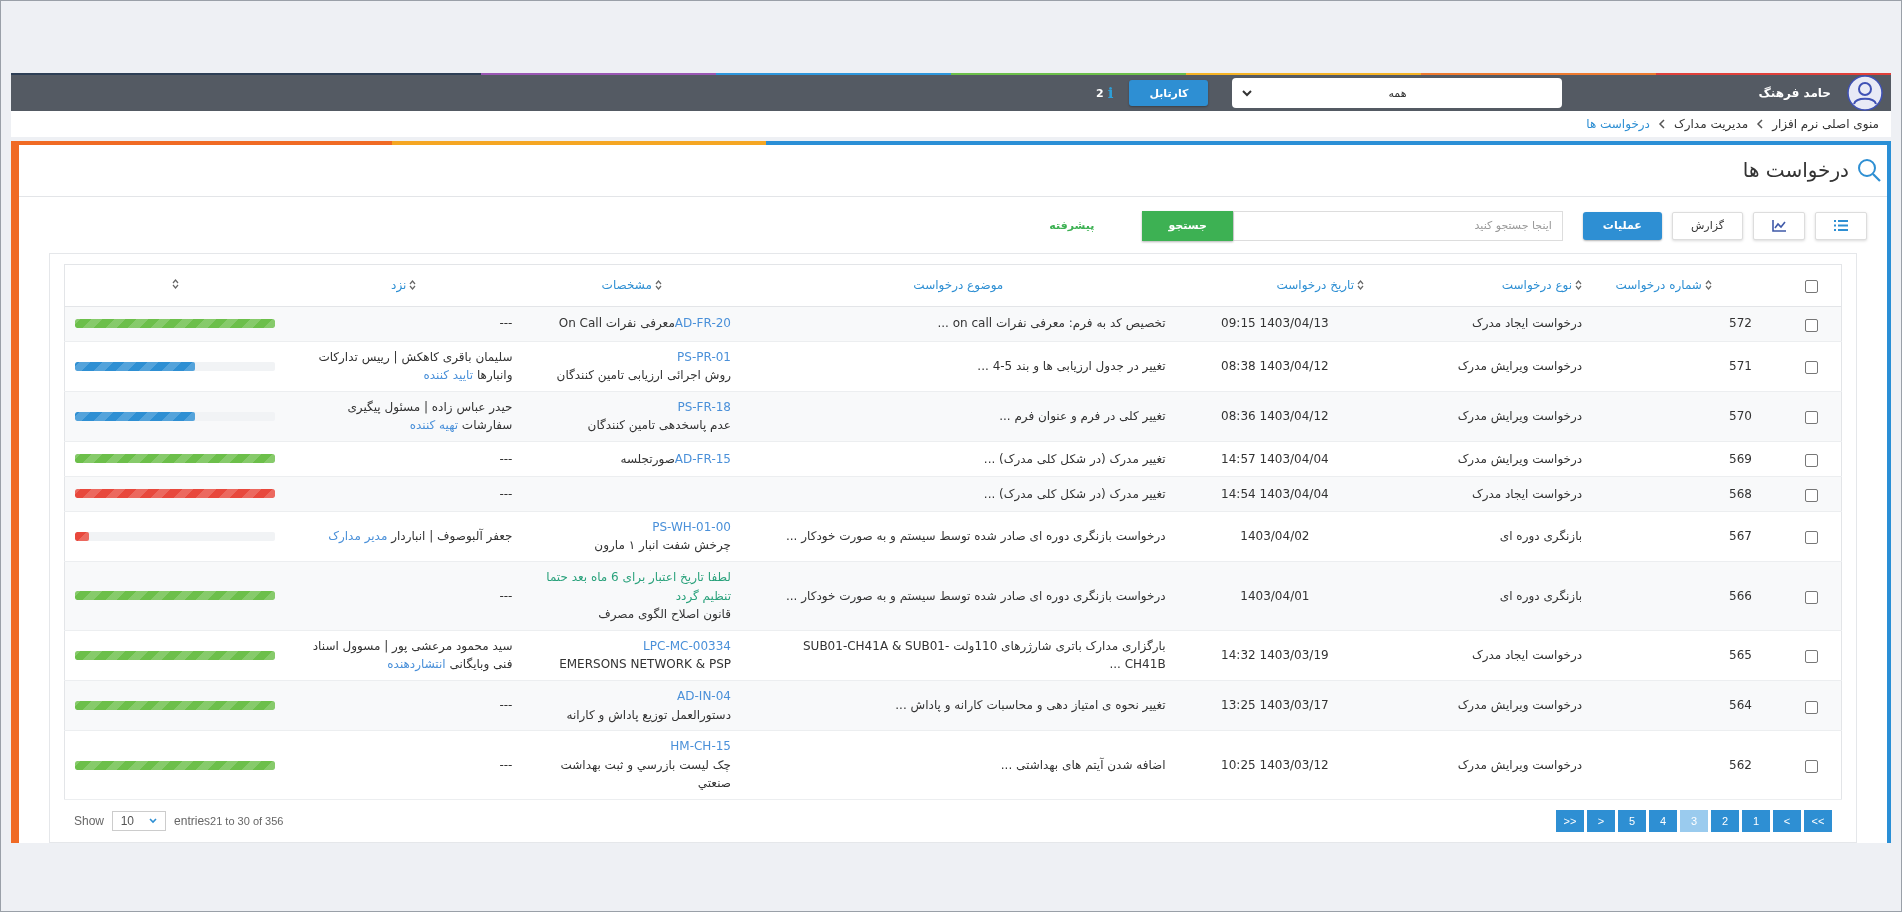 The image size is (1902, 912). I want to click on page-button: <, so click(1601, 821).